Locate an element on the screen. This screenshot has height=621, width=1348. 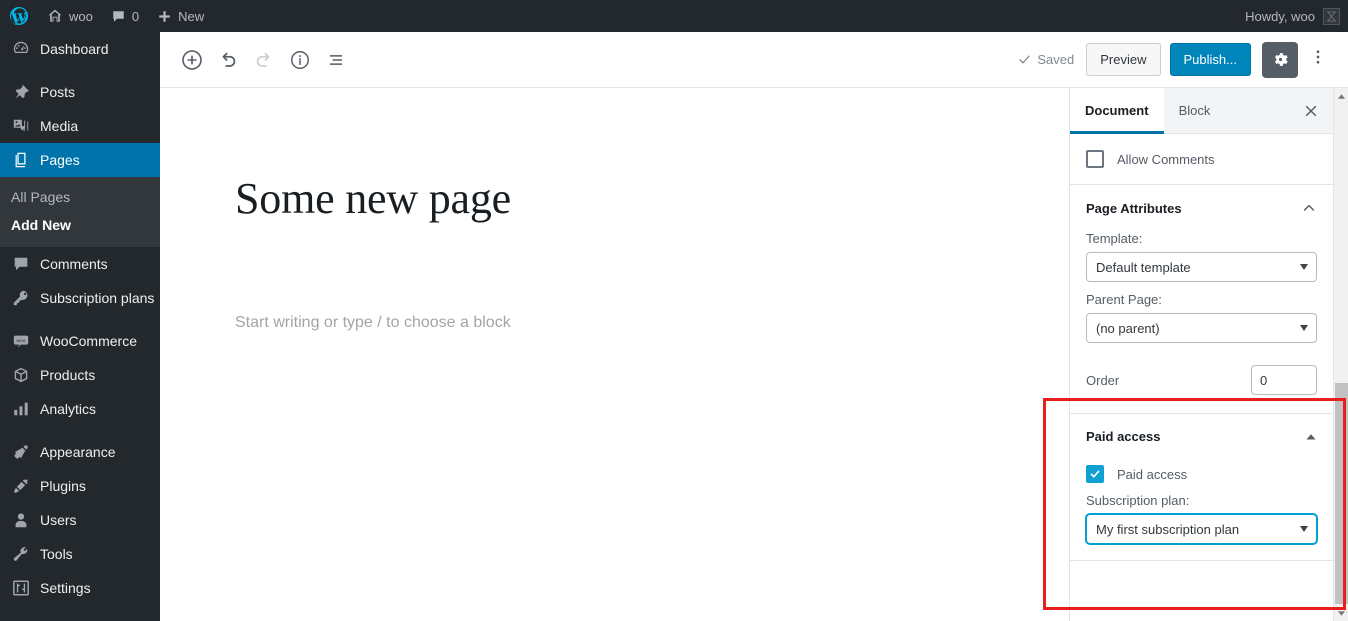
more-options-button is located at coordinates (1318, 60).